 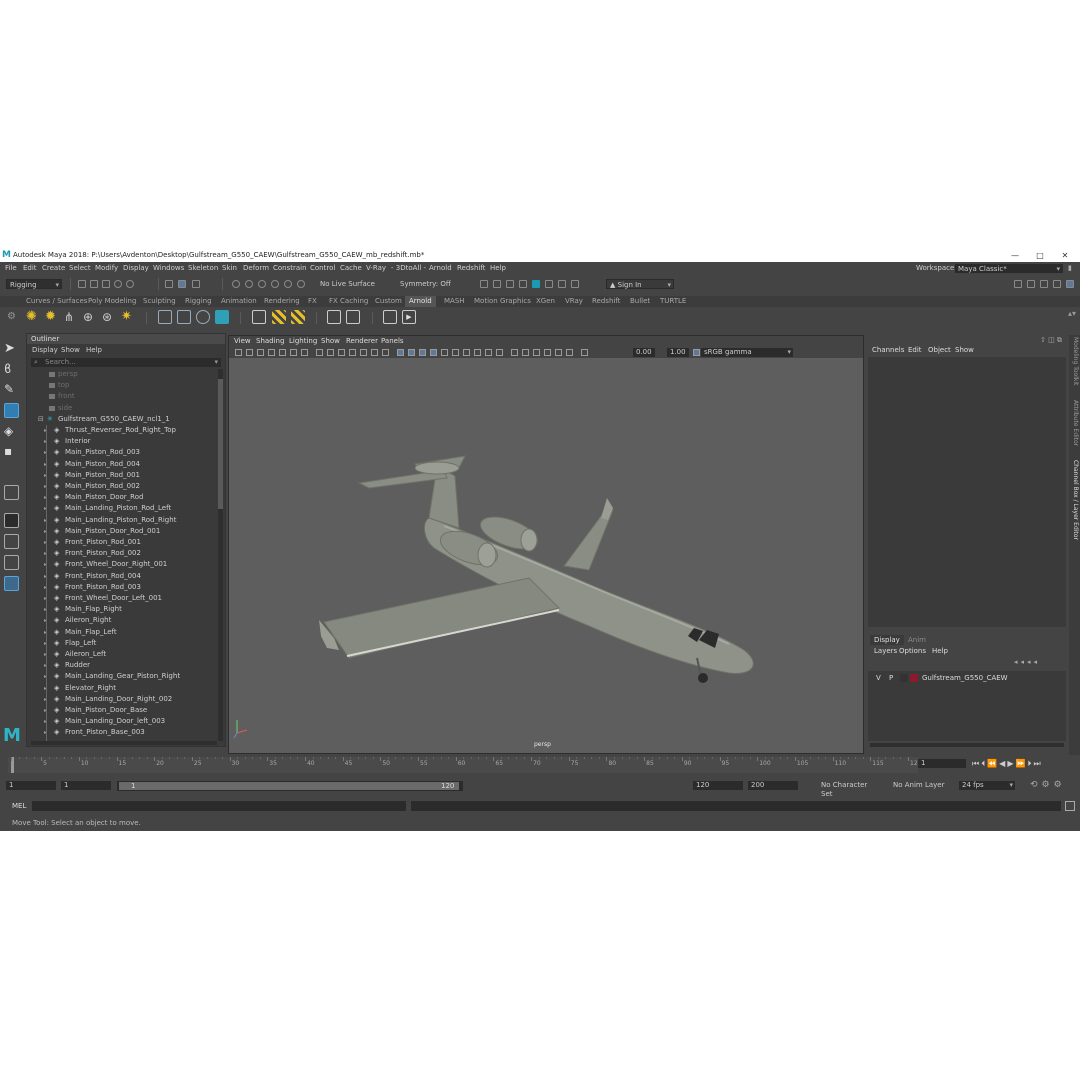 I want to click on depth-of-field-icon, so click(x=499, y=352).